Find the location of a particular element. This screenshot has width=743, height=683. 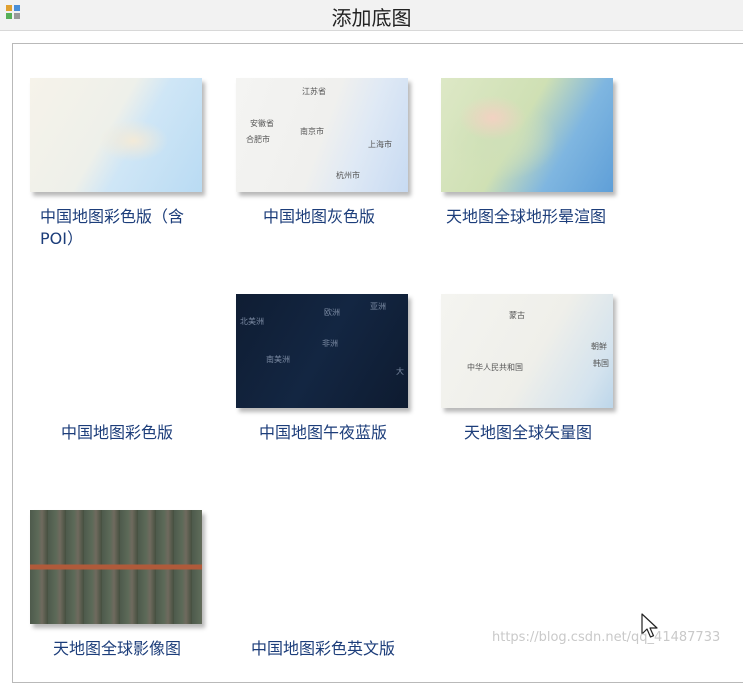

map-label: 大 is located at coordinates (400, 371).